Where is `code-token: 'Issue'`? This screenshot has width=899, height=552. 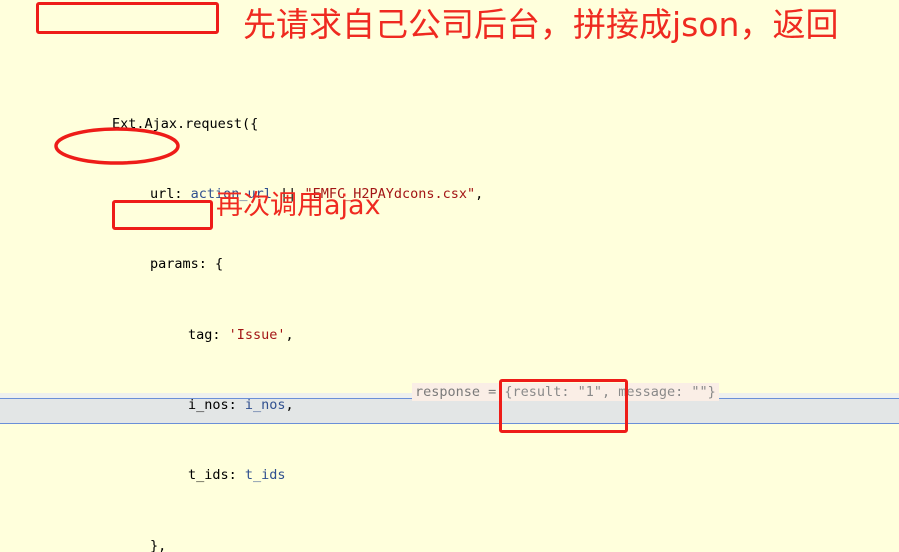
code-token: 'Issue' is located at coordinates (257, 334).